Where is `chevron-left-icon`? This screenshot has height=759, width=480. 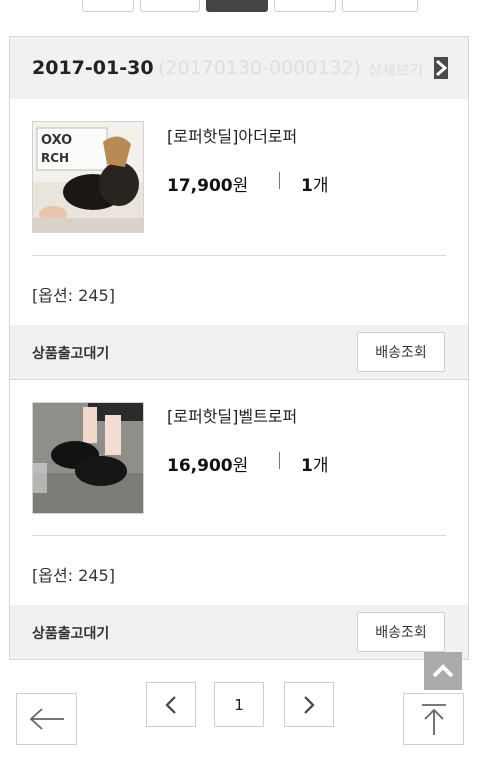
chevron-left-icon is located at coordinates (170, 704).